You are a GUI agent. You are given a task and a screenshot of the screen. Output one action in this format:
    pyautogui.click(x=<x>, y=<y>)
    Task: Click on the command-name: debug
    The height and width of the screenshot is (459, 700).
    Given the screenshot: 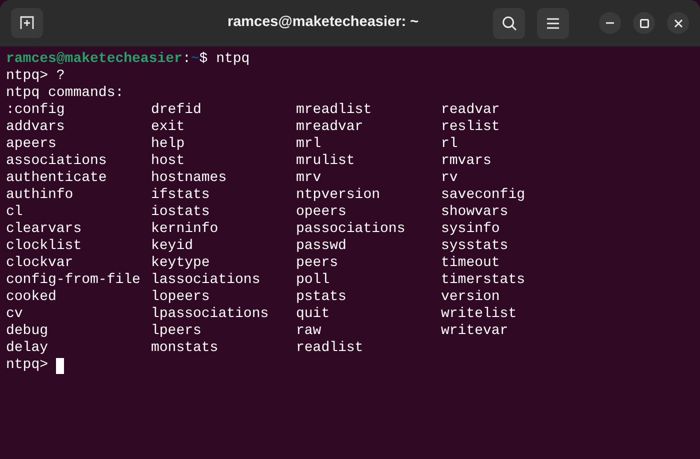 What is the action you would take?
    pyautogui.click(x=27, y=331)
    